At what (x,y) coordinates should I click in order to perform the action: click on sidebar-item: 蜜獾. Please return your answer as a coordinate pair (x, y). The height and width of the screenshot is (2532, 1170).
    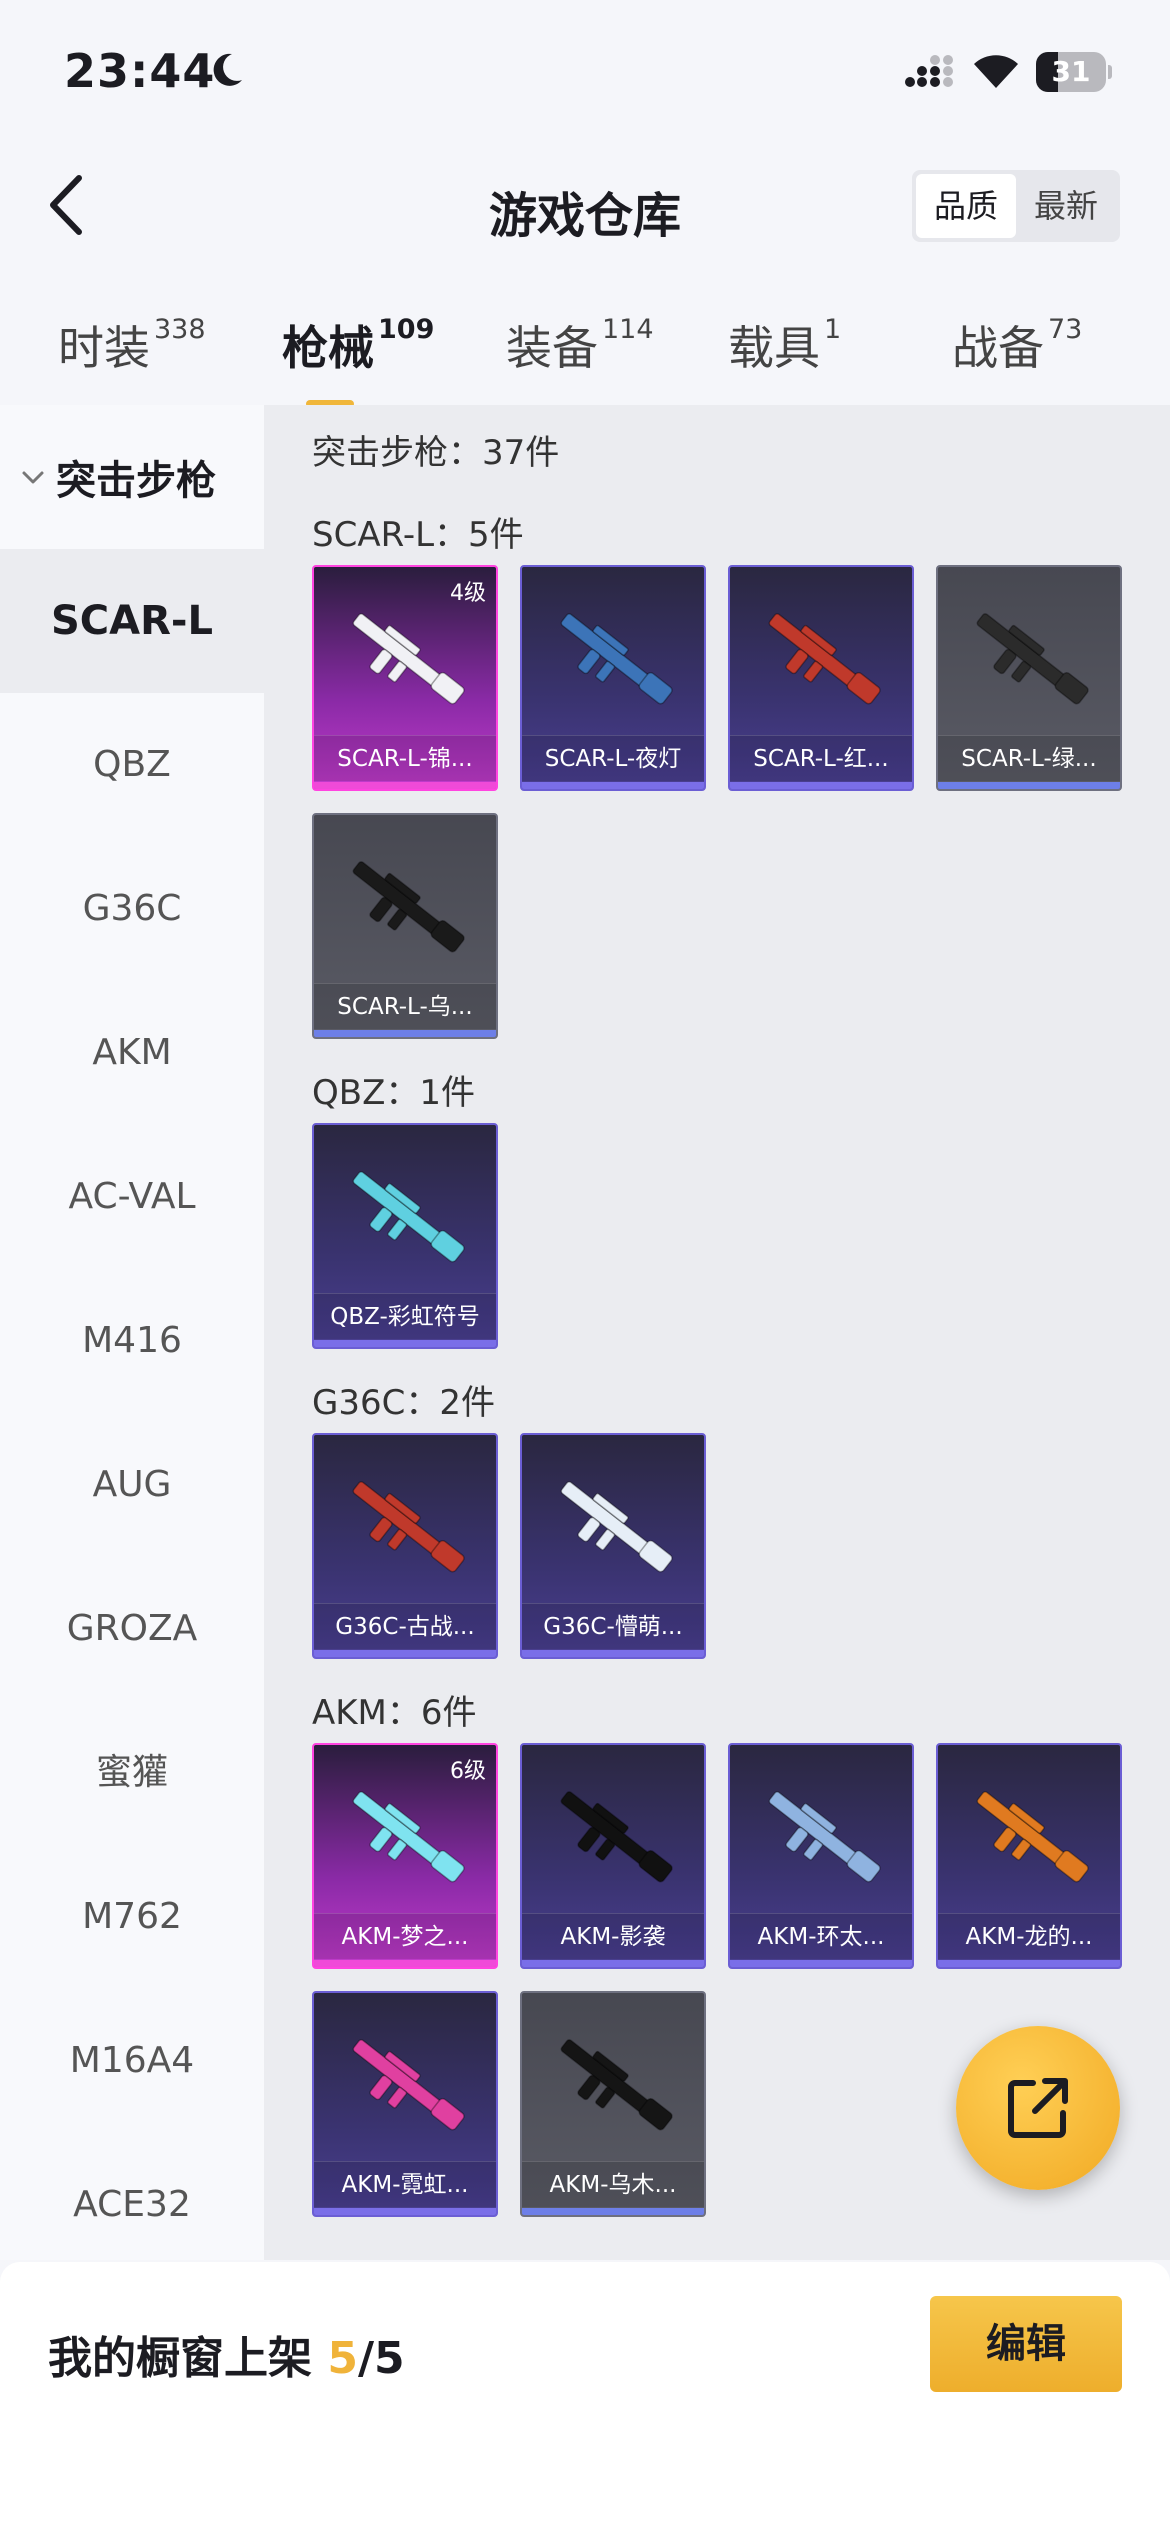
    Looking at the image, I should click on (132, 1773).